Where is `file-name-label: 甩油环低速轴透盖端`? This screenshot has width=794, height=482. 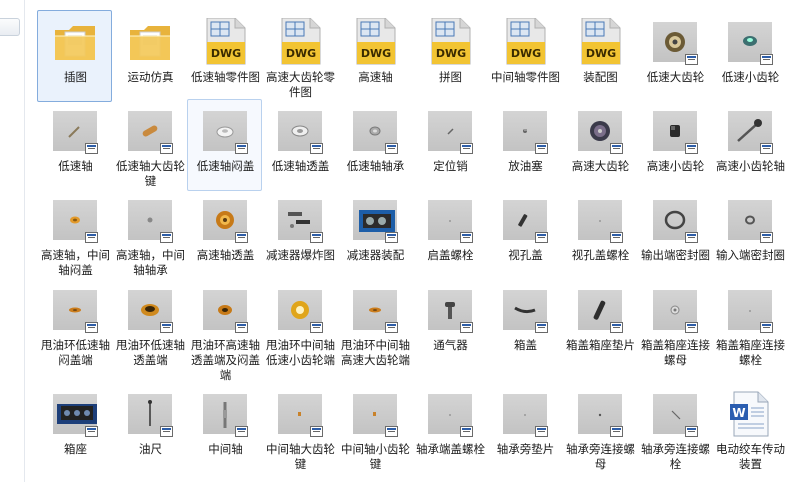 file-name-label: 甩油环低速轴透盖端 is located at coordinates (150, 352).